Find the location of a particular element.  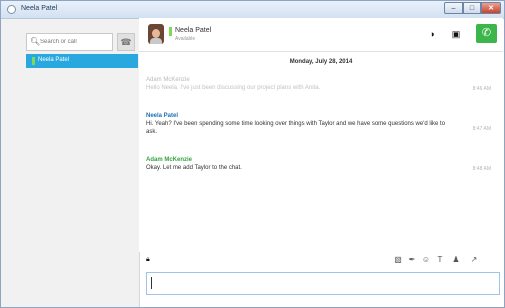

message-text: Okay. Let me add Taylor to the chat. is located at coordinates (194, 168).